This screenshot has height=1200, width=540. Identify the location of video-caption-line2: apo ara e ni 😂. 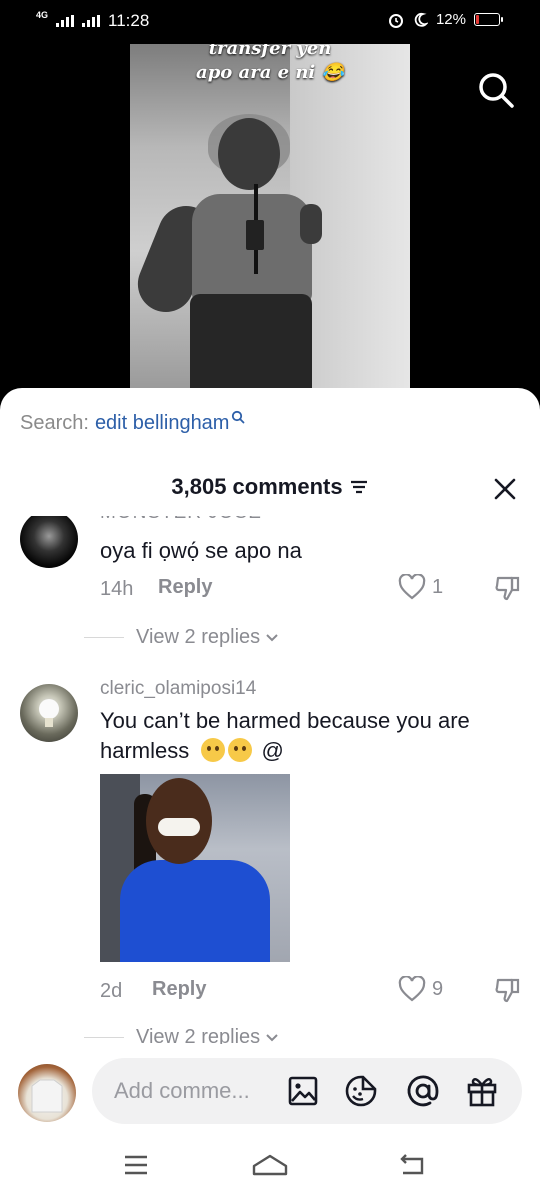
(270, 72).